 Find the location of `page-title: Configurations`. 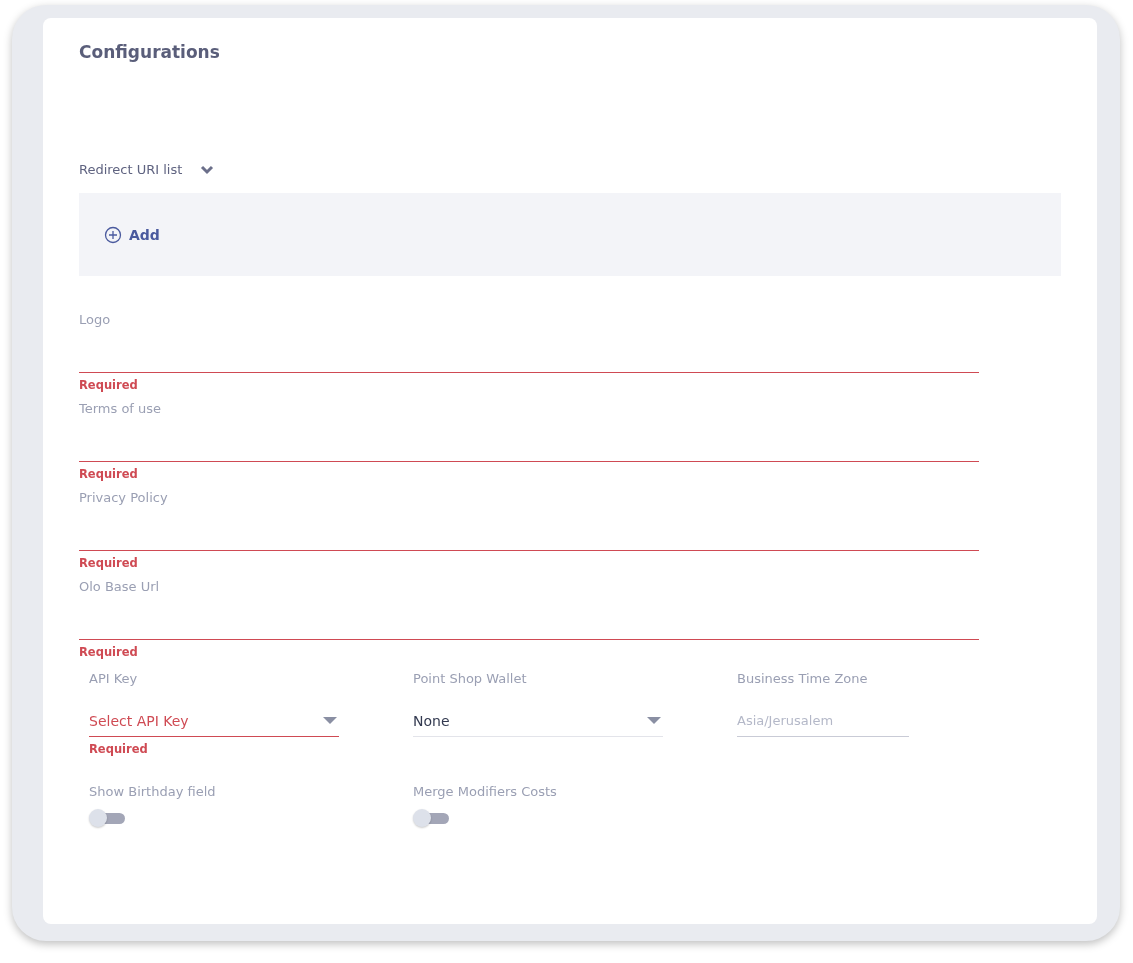

page-title: Configurations is located at coordinates (150, 52).